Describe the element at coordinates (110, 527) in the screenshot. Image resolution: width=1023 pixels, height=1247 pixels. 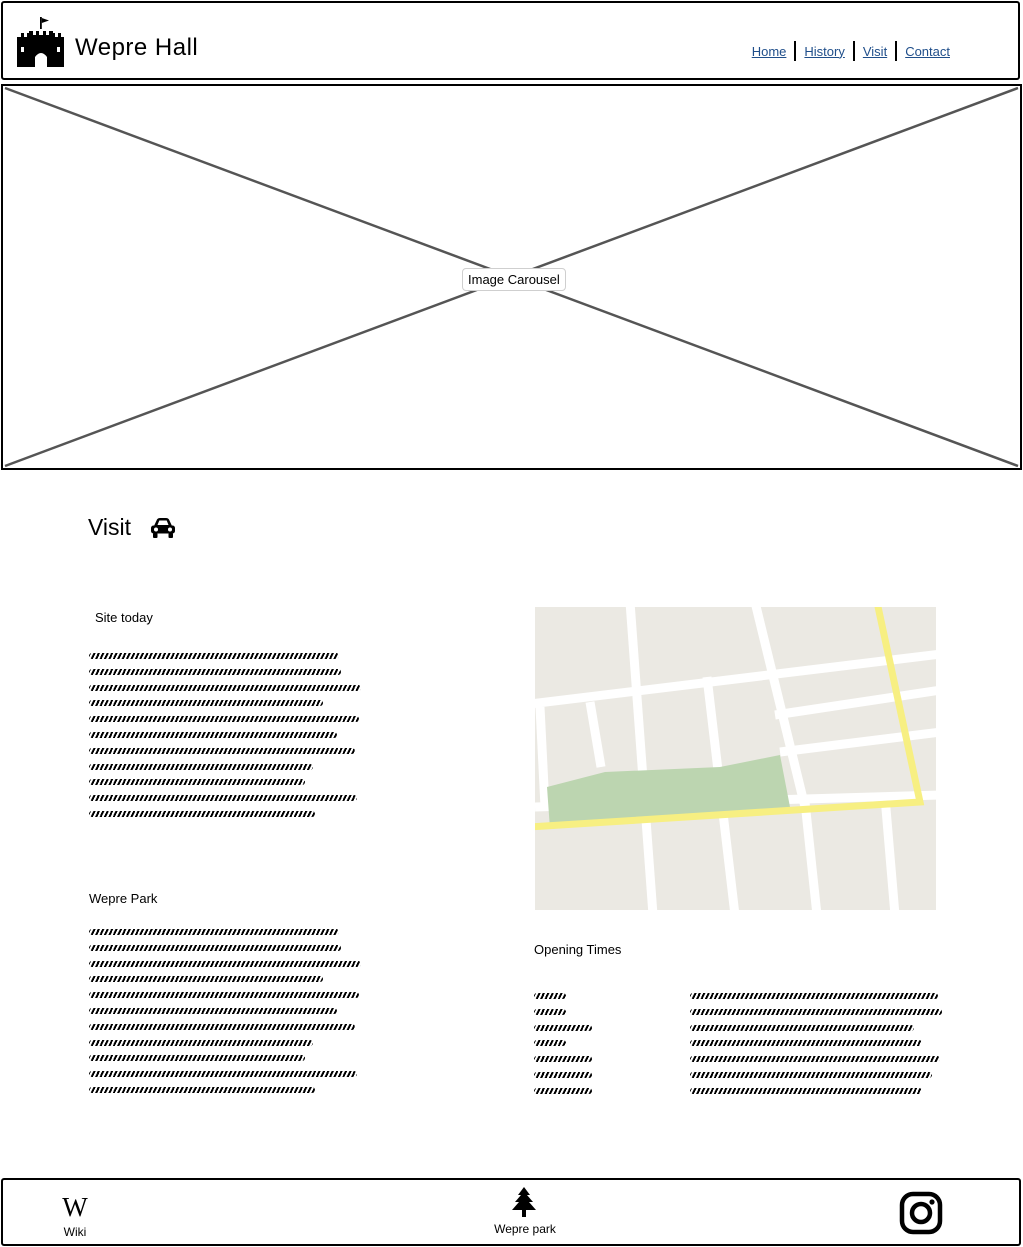
I see `page-title: Visit` at that location.